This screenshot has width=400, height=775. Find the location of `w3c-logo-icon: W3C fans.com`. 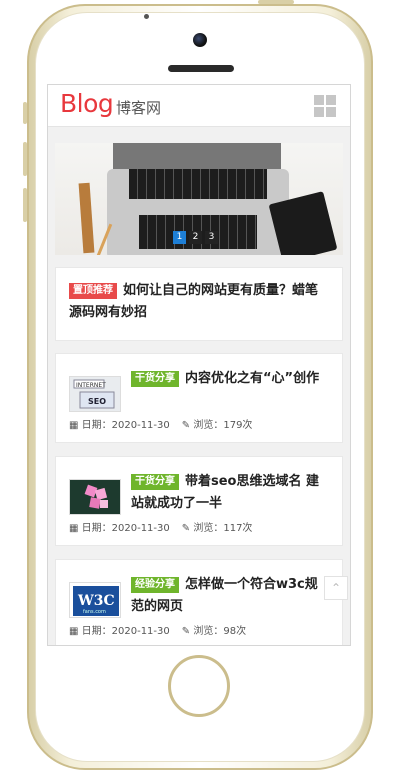

w3c-logo-icon: W3C fans.com is located at coordinates (95, 600).